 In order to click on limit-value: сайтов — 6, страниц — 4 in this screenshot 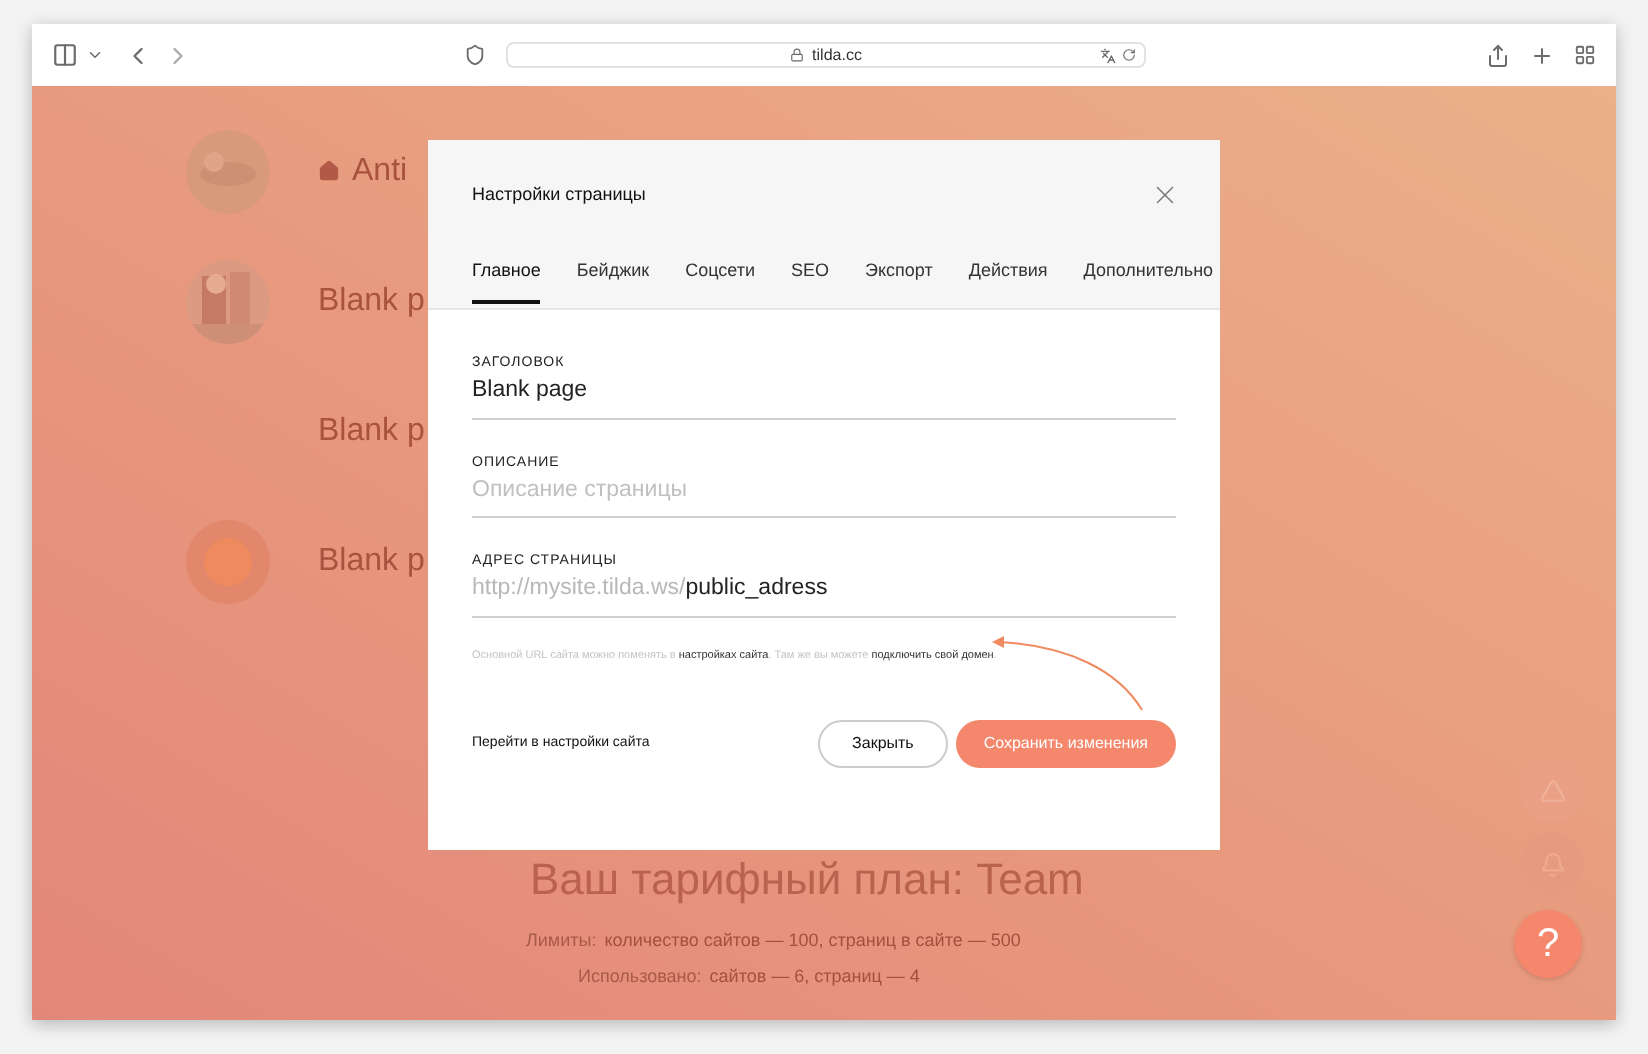, I will do `click(814, 976)`.